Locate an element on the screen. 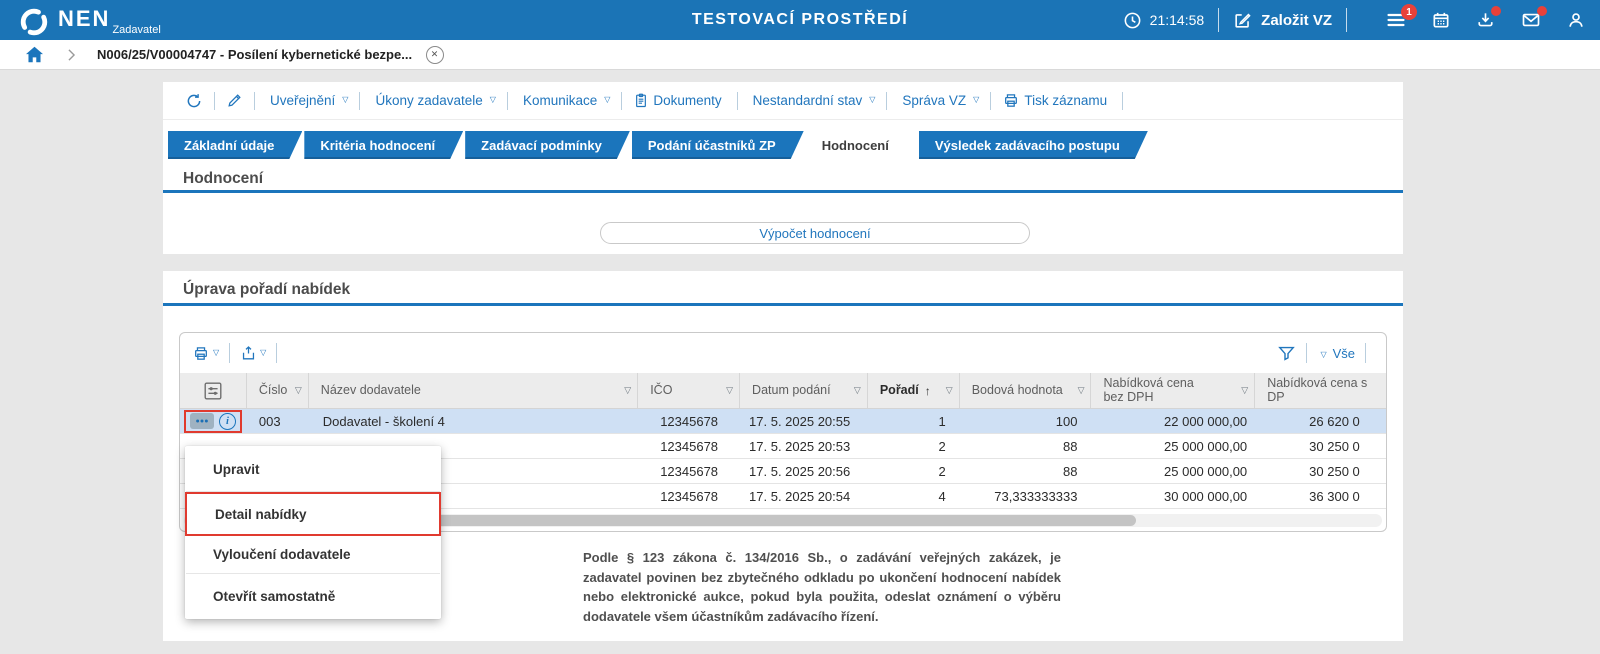 This screenshot has height=654, width=1600. column-header-cislo: Číslo is located at coordinates (278, 390).